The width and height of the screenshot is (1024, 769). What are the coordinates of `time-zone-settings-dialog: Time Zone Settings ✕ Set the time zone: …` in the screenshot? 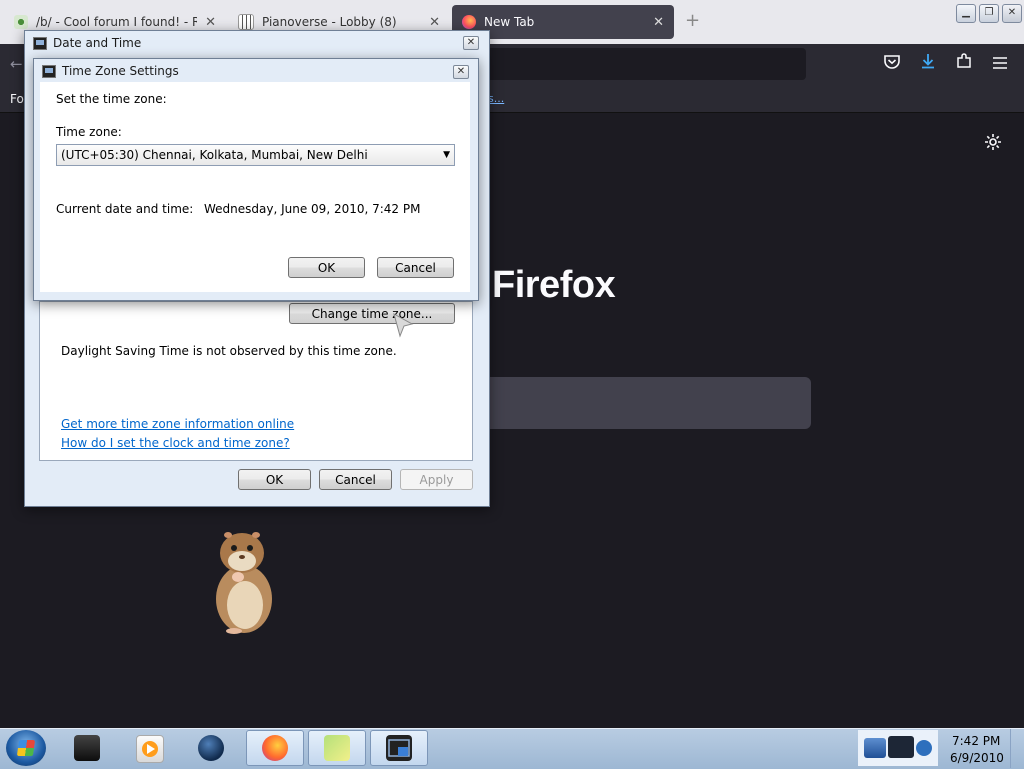 It's located at (256, 179).